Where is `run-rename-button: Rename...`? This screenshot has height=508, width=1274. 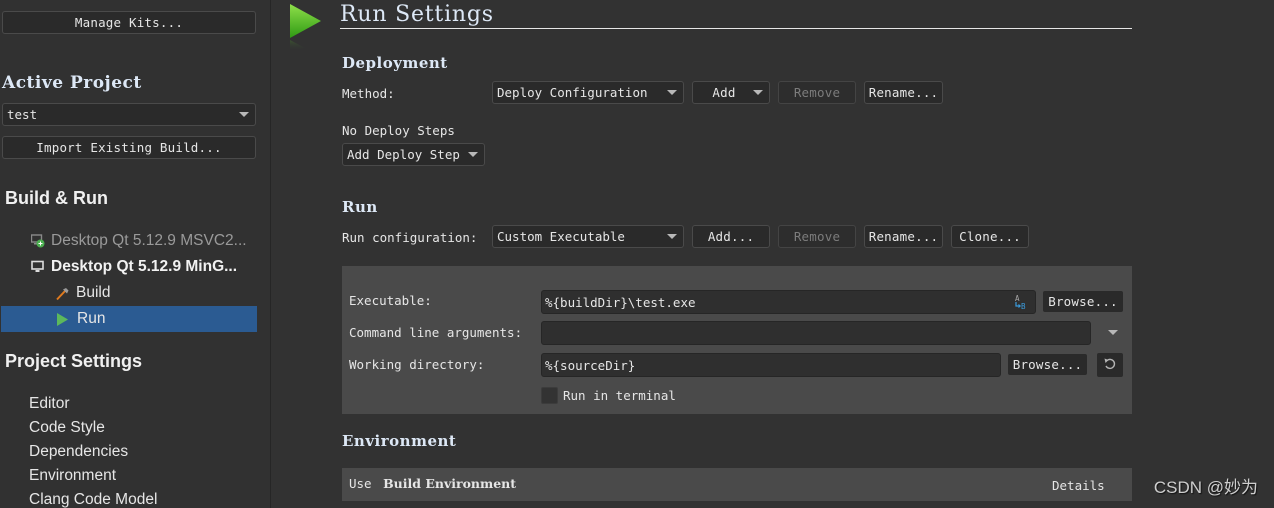
run-rename-button: Rename... is located at coordinates (903, 236).